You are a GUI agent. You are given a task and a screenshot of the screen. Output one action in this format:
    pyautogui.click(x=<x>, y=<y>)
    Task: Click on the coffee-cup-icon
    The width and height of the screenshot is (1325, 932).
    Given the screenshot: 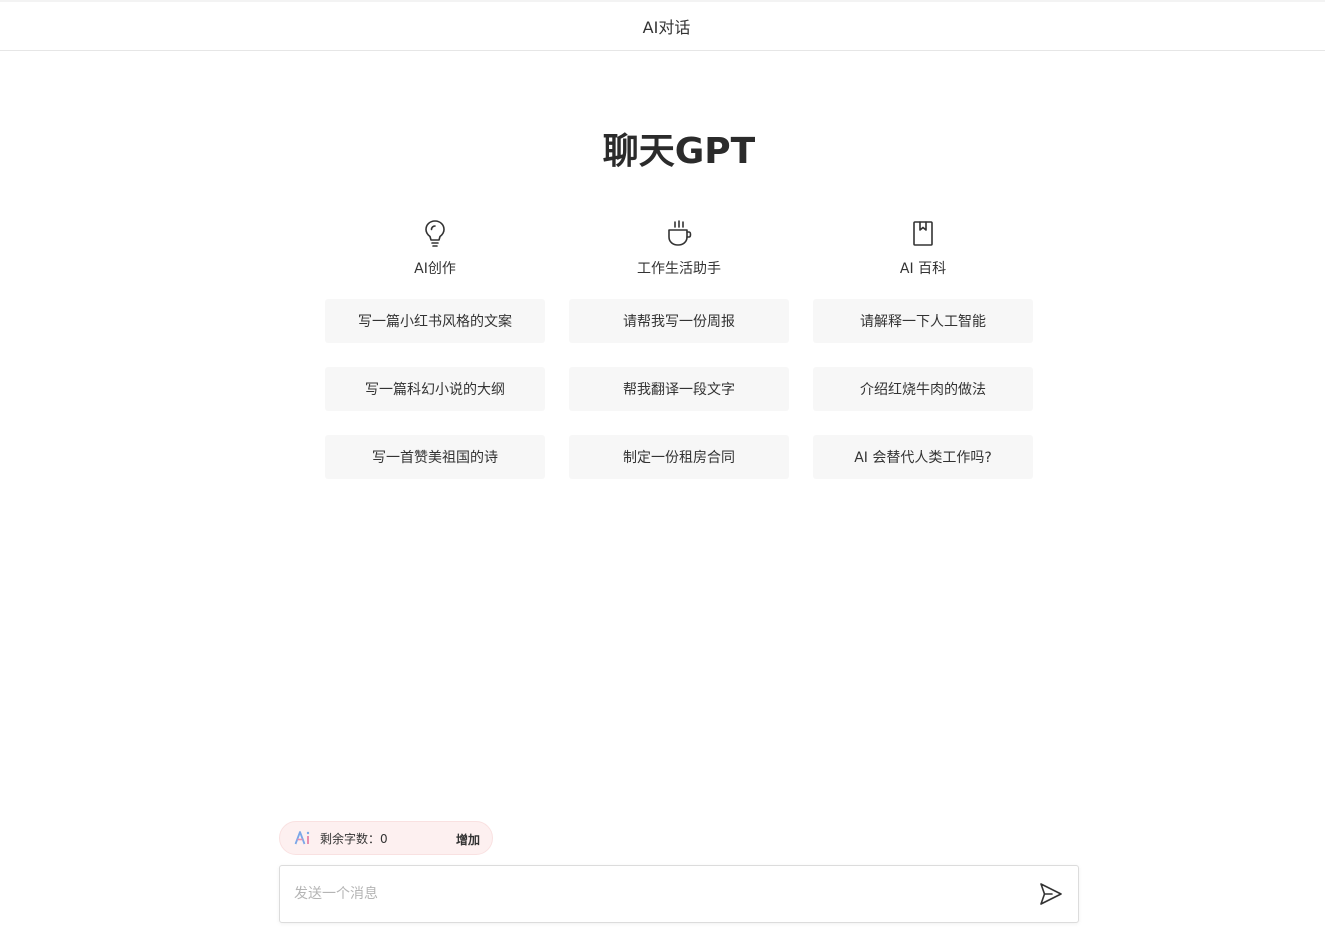 What is the action you would take?
    pyautogui.click(x=680, y=233)
    